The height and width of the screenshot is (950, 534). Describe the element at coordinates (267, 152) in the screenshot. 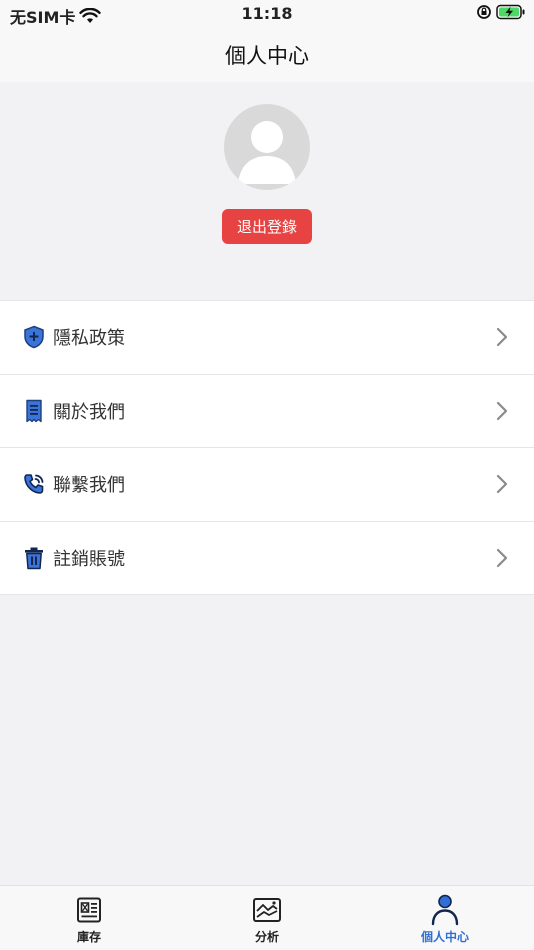

I see `default-avatar-icon` at that location.